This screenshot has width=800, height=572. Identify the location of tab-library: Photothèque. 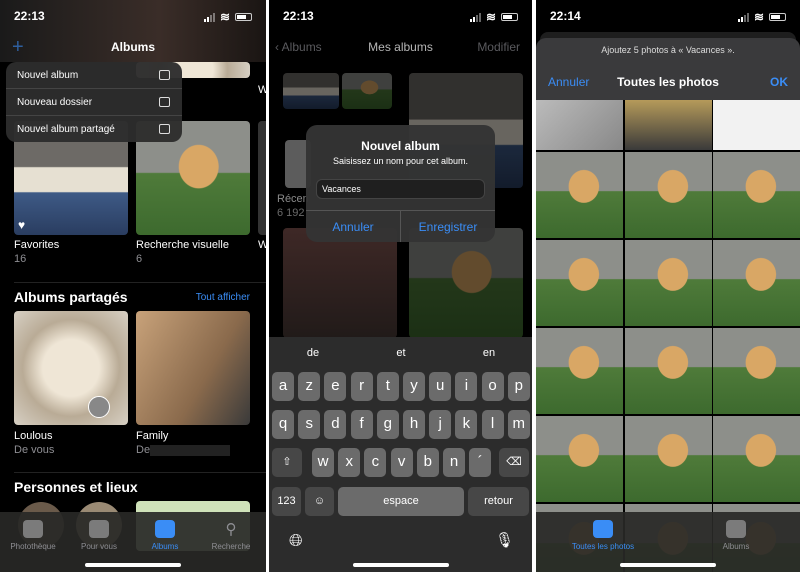
(33, 535).